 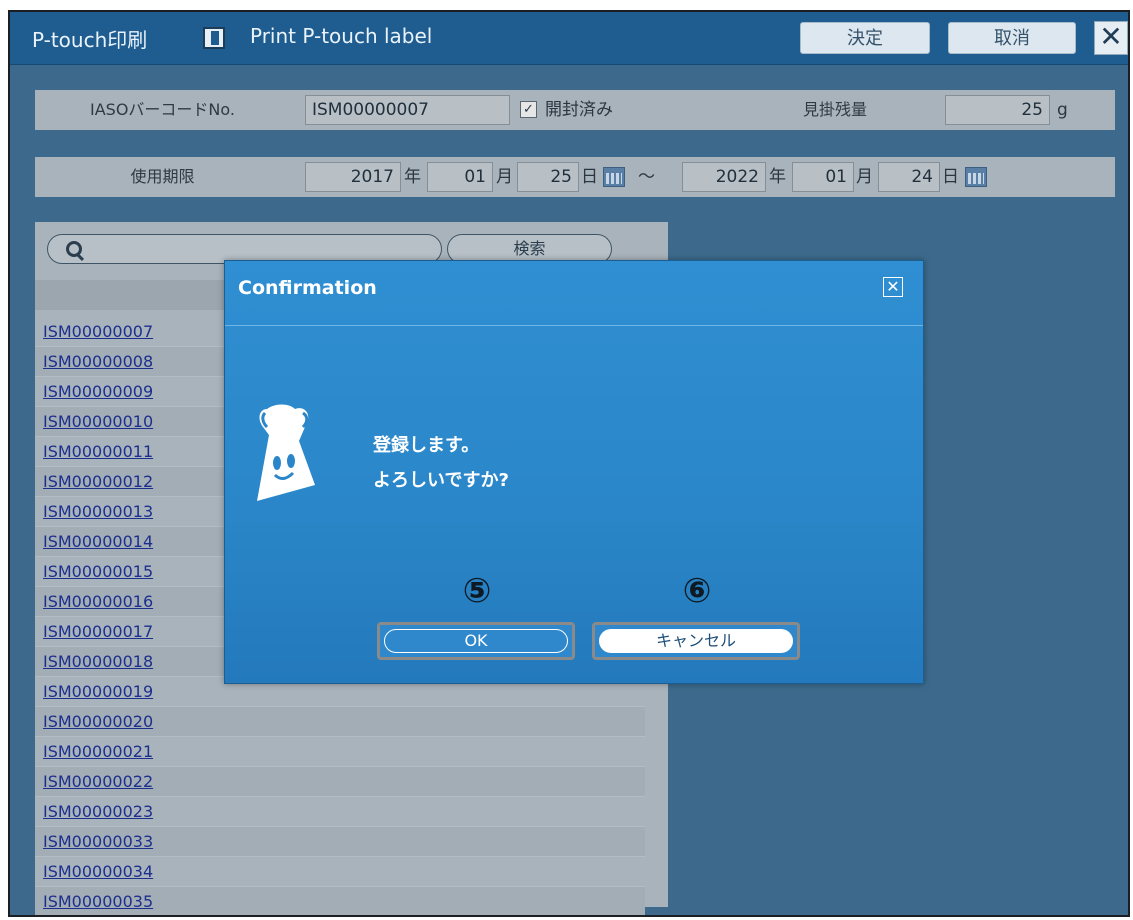 I want to click on dialog-close-icon: ✕, so click(x=893, y=287).